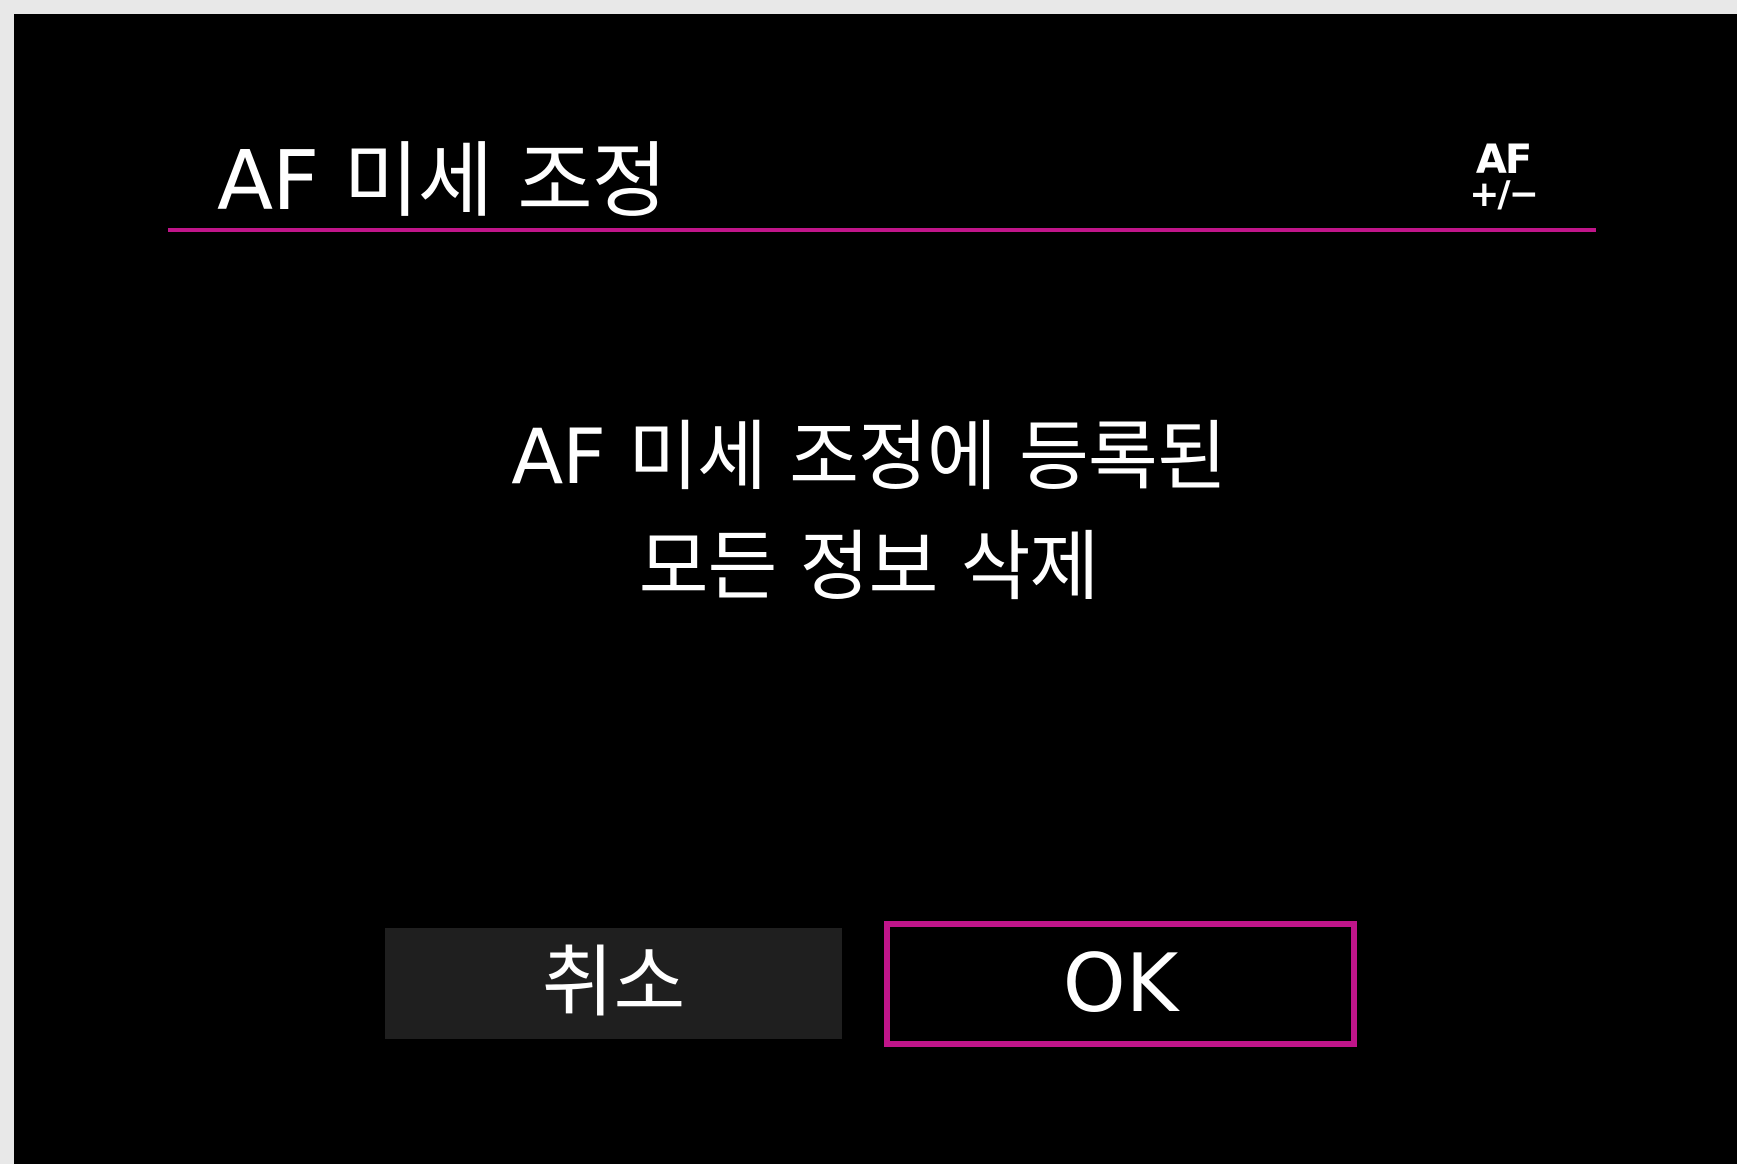  Describe the element at coordinates (613, 983) in the screenshot. I see `cancel-button: 취소` at that location.